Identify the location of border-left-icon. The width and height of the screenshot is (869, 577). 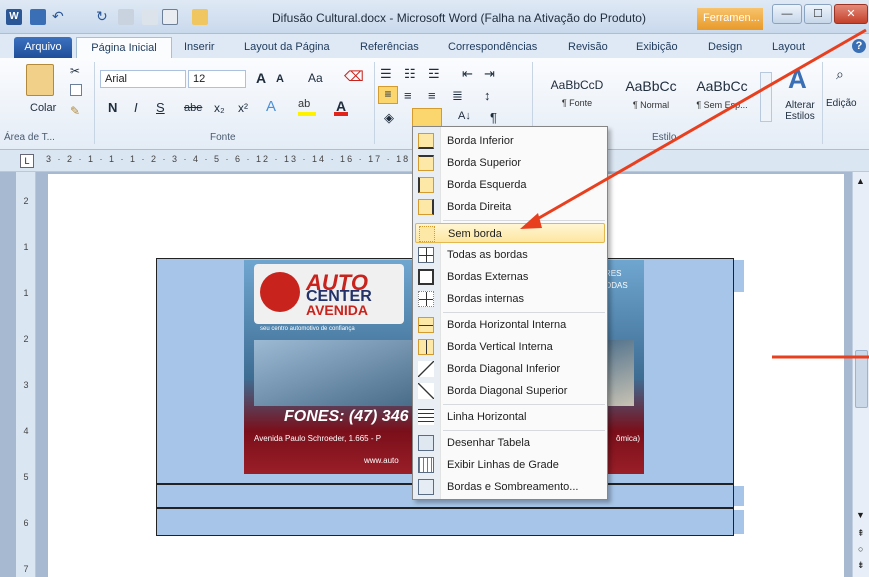
(426, 185).